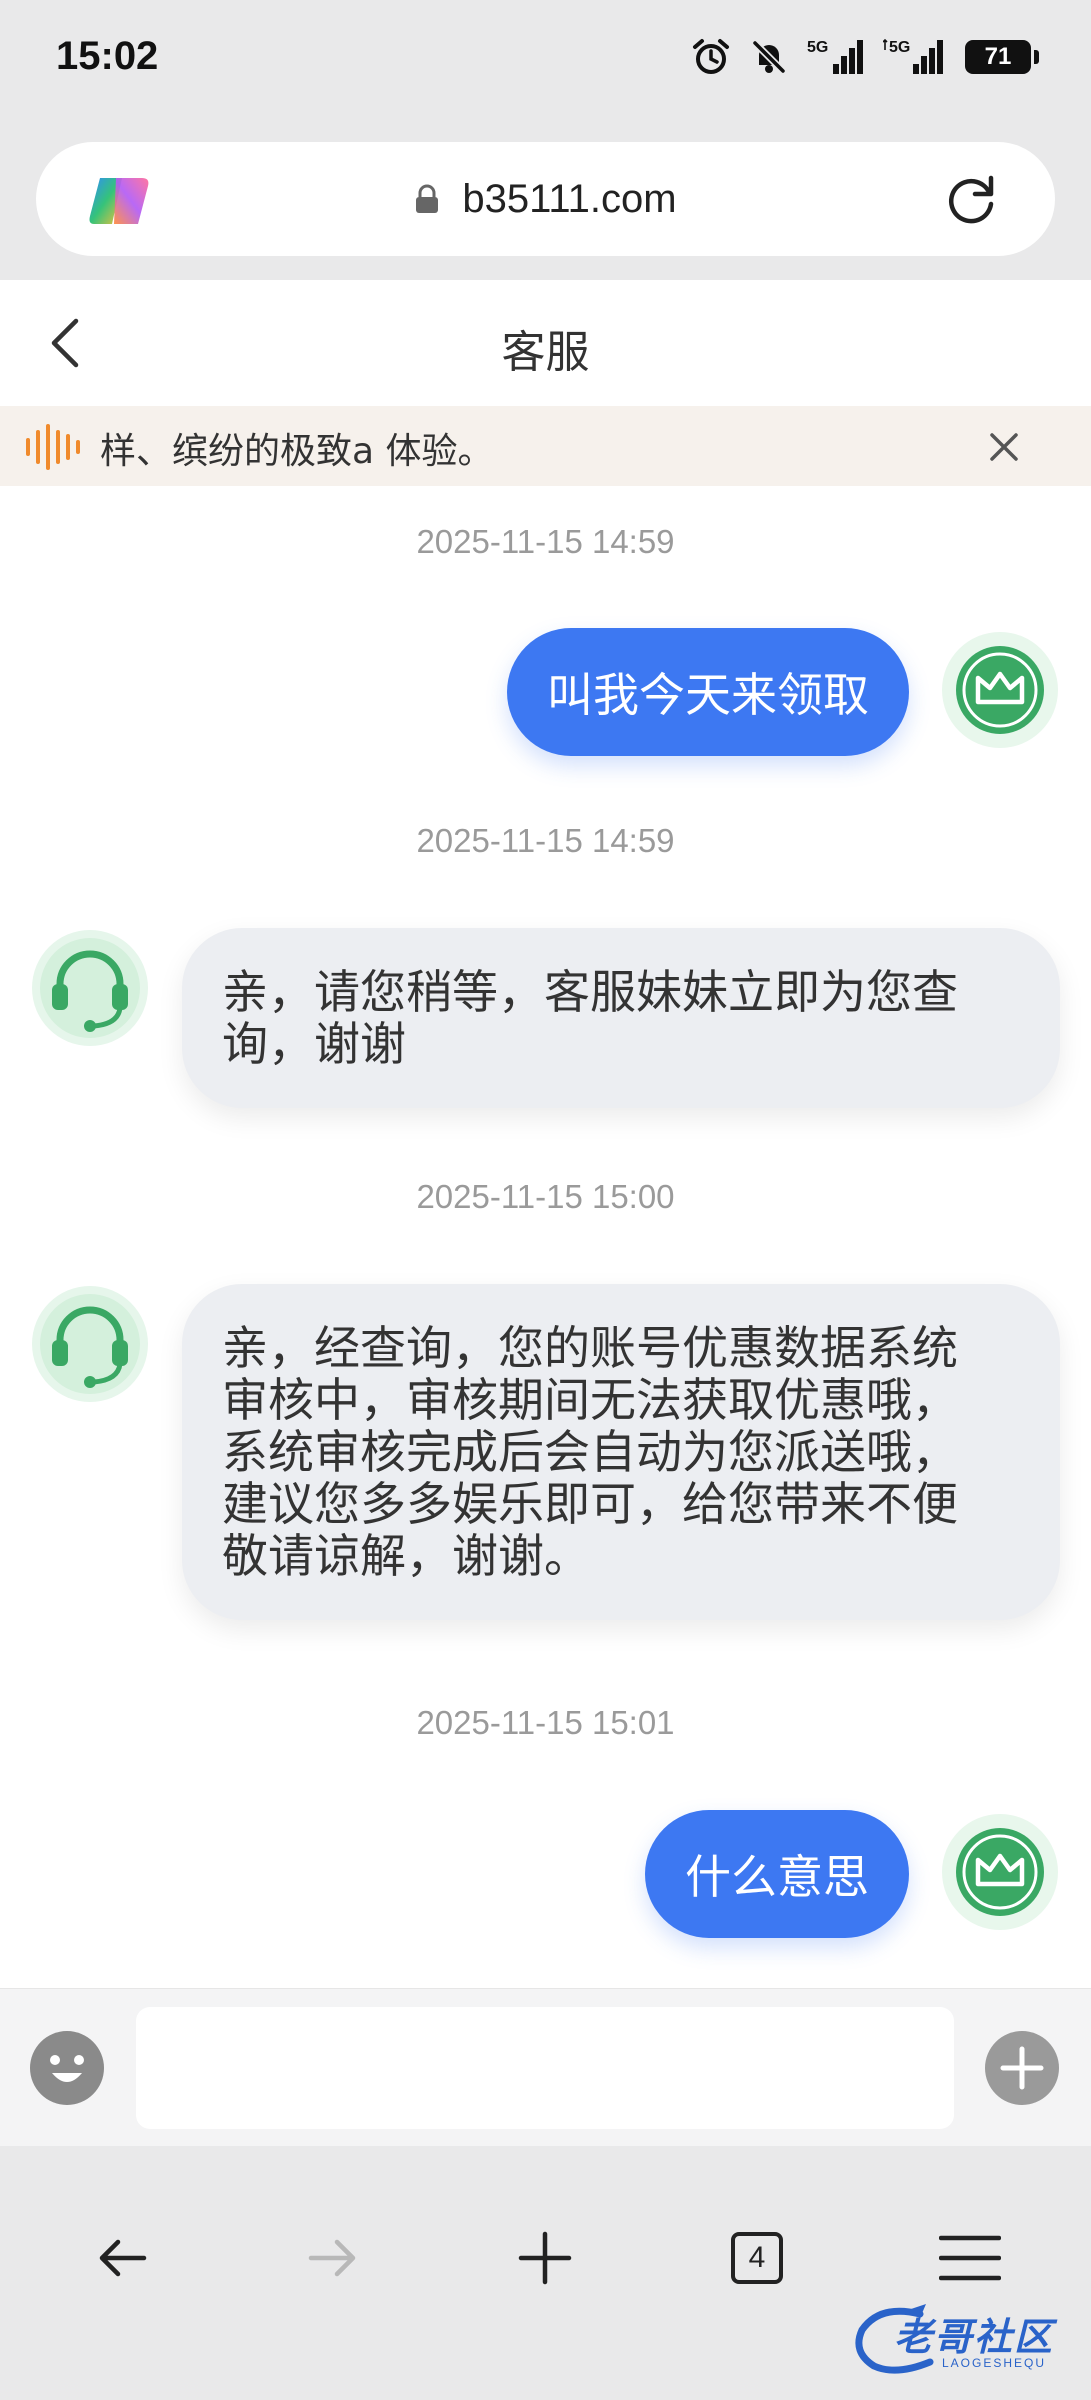 The height and width of the screenshot is (2400, 1091). I want to click on chat-input-bar, so click(545, 2067).